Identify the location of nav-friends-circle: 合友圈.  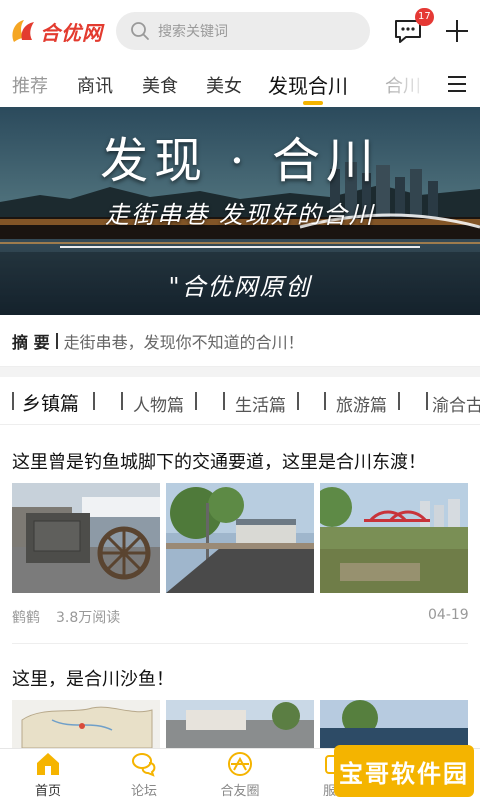
(240, 774).